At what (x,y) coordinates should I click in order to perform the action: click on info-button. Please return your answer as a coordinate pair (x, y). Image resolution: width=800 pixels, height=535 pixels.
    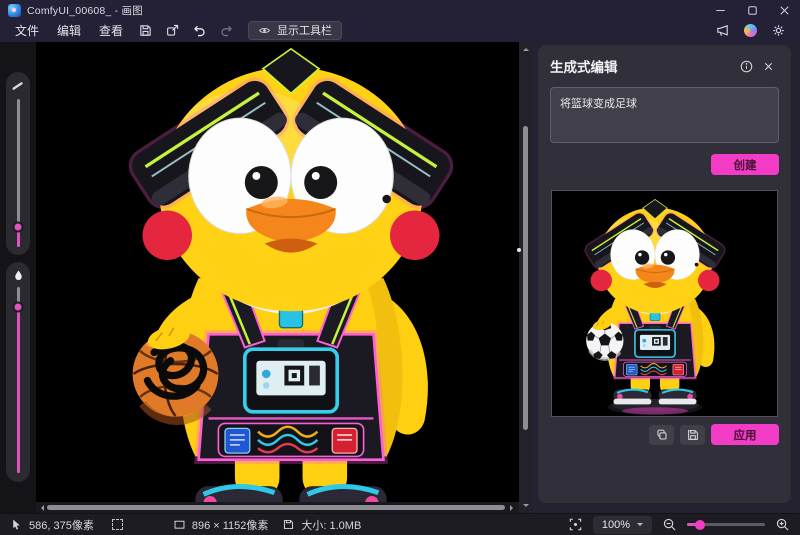
    Looking at the image, I should click on (746, 66).